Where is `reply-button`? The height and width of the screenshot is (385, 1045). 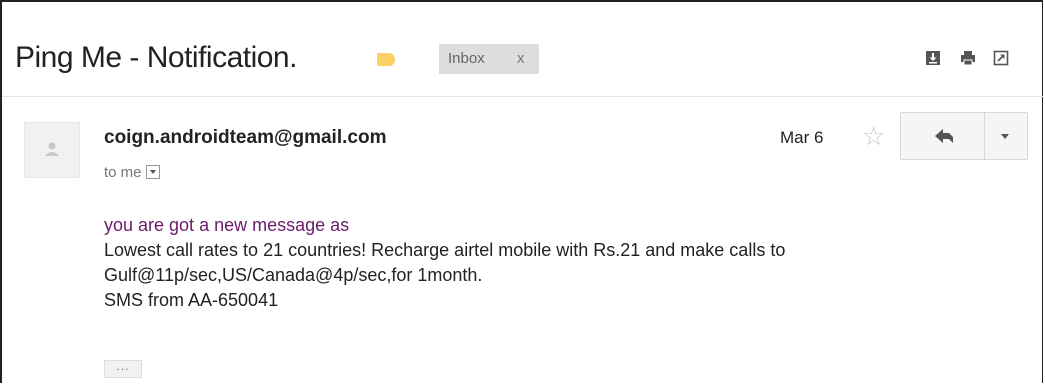
reply-button is located at coordinates (942, 136).